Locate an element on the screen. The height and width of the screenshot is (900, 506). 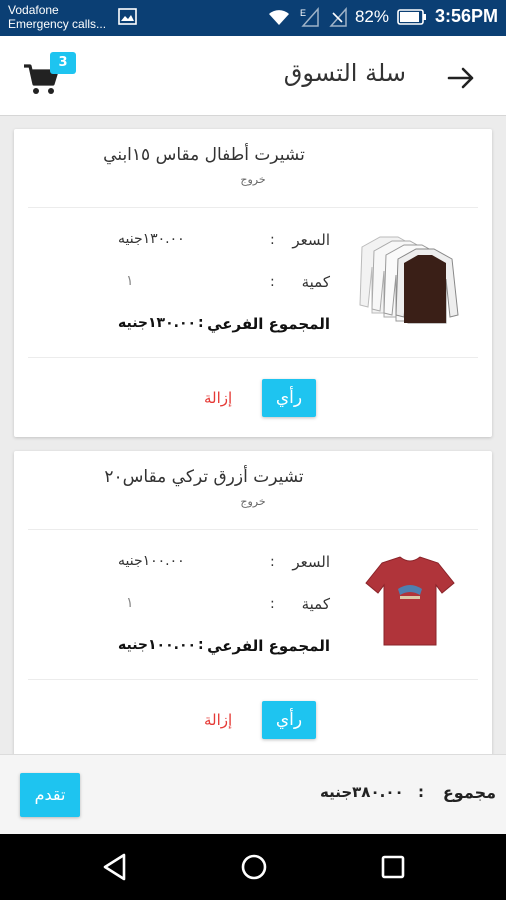
cart-count-badge: 3 is located at coordinates (63, 63).